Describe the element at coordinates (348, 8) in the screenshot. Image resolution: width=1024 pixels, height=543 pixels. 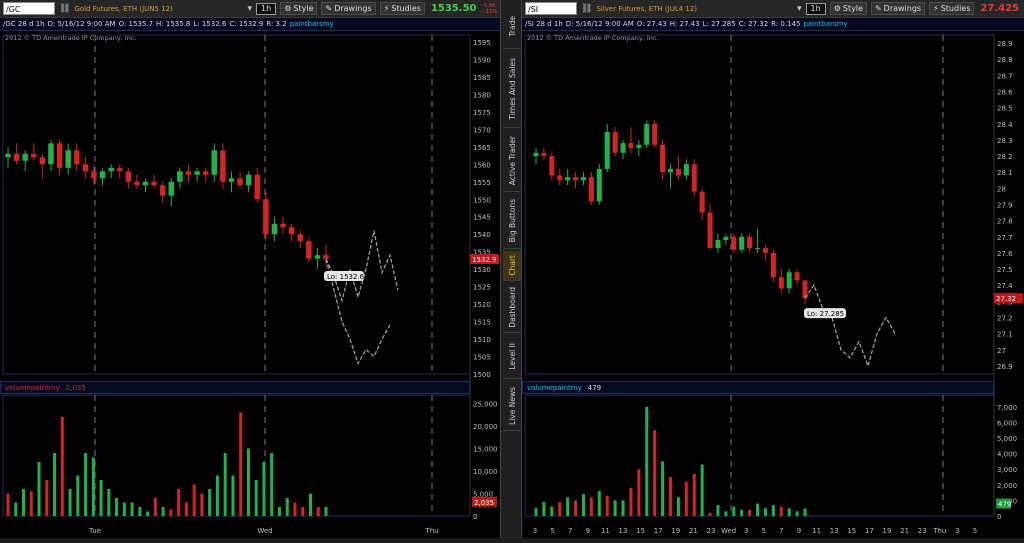
I see `gold-drawings-button: ✎ Drawings` at that location.